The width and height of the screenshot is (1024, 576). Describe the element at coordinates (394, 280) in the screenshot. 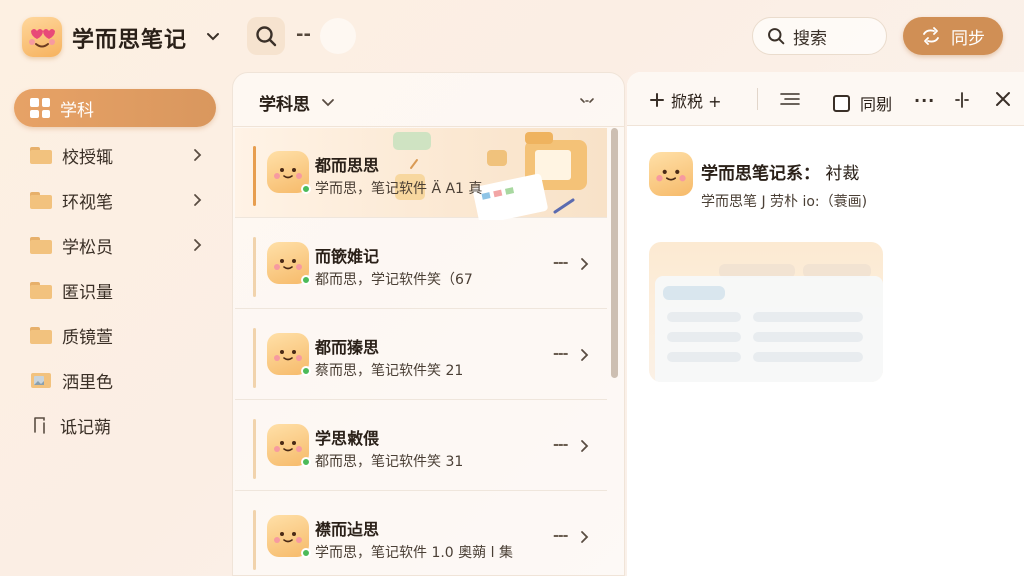

I see `note-subtitle: 都而思，学记软件笑（67` at that location.